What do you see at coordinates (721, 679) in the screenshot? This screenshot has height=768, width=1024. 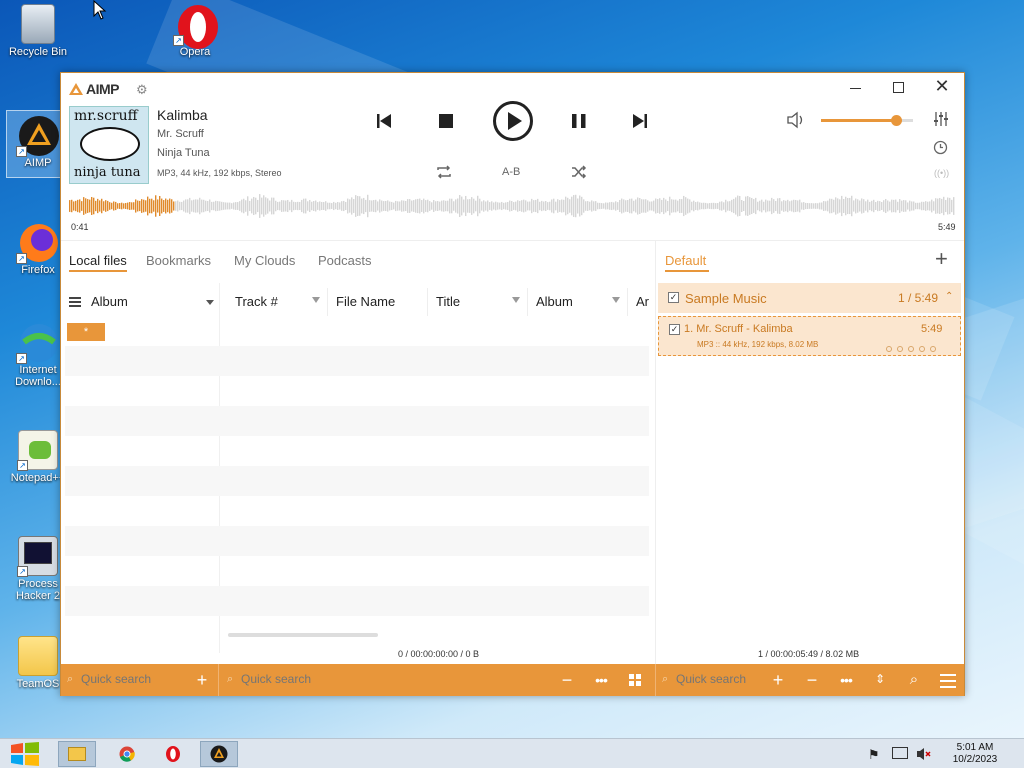 I see `playlist-search-input` at bounding box center [721, 679].